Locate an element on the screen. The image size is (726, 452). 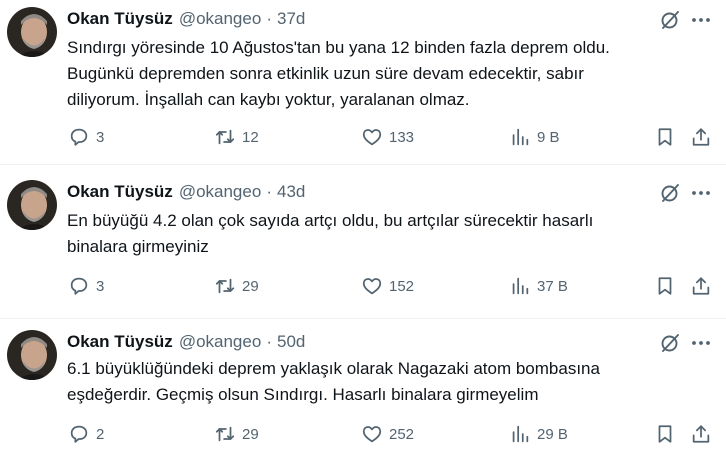
tweet-text-line: binalara girmeyiniz is located at coordinates (138, 246).